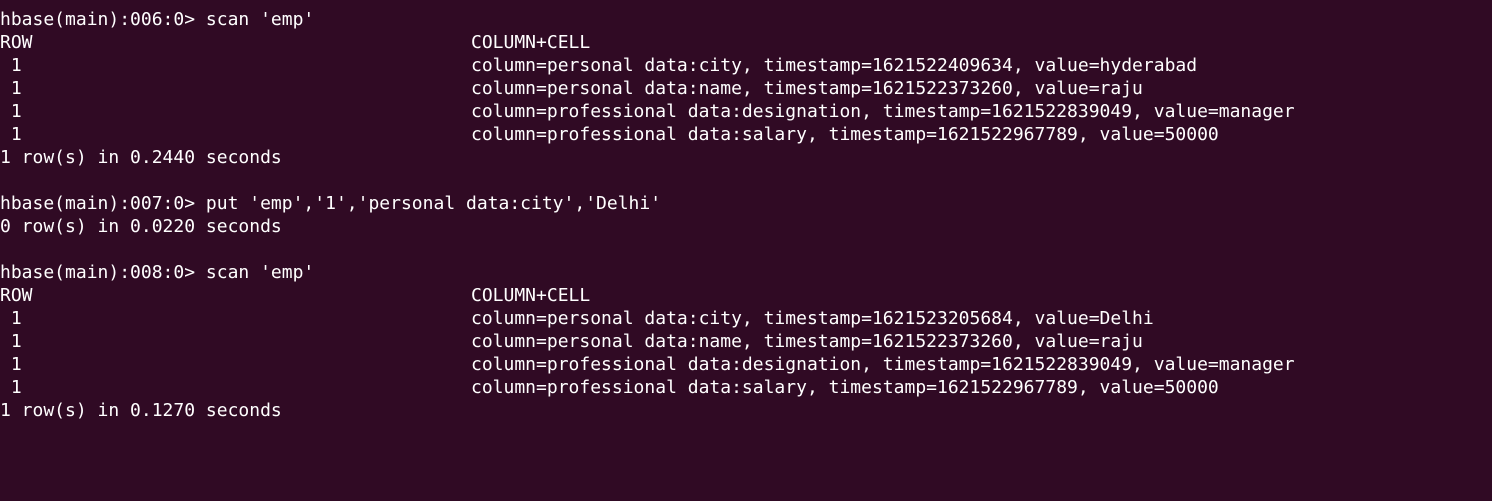 This screenshot has height=501, width=1492. What do you see at coordinates (141, 410) in the screenshot?
I see `summary-text: 1 row(s) in 0.1270 seconds` at bounding box center [141, 410].